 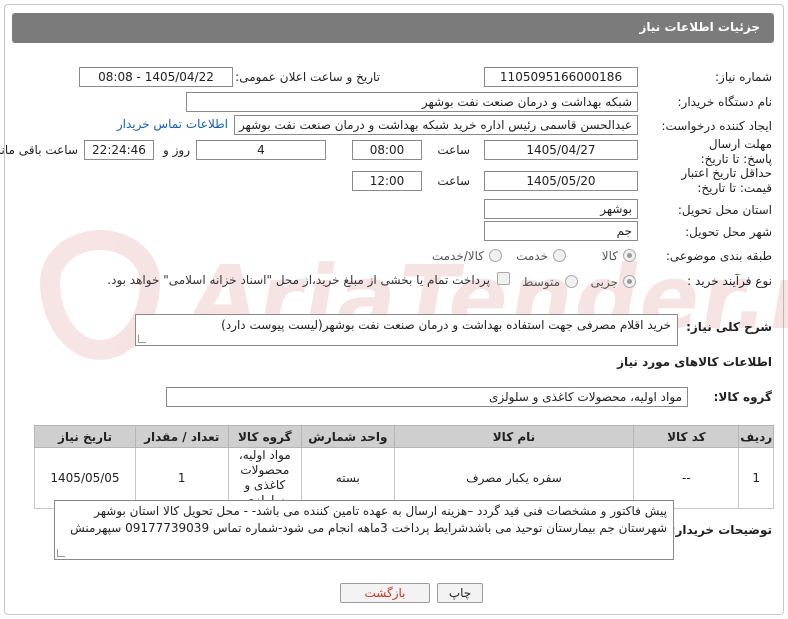 I want to click on goods-group-label: گروه کالا:, so click(x=742, y=397).